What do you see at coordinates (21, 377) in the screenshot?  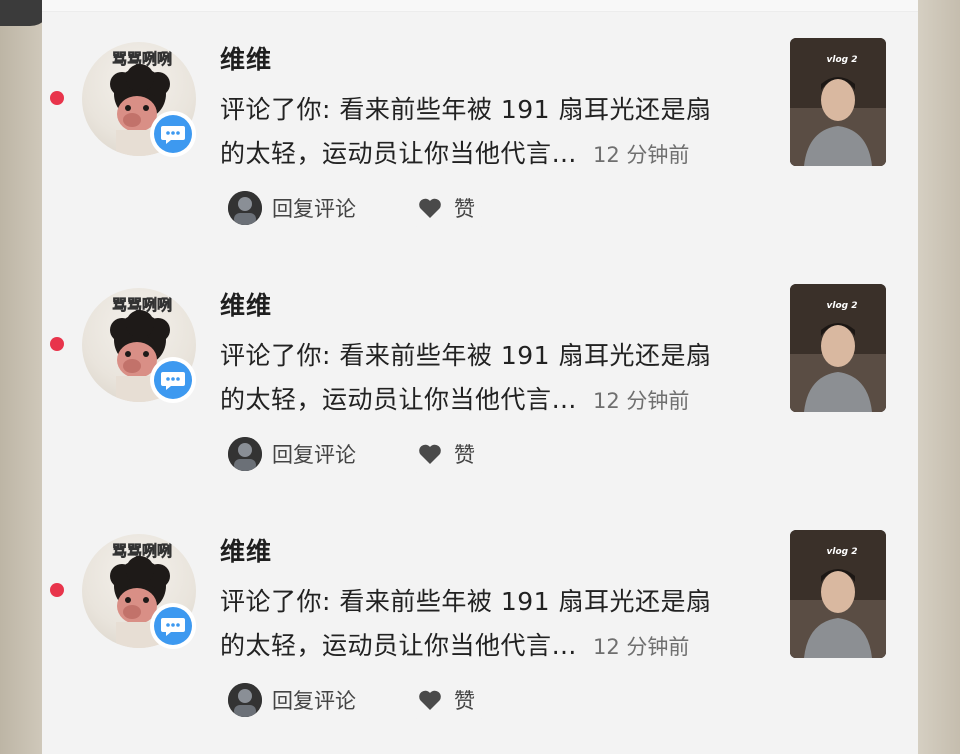 I see `background-left` at bounding box center [21, 377].